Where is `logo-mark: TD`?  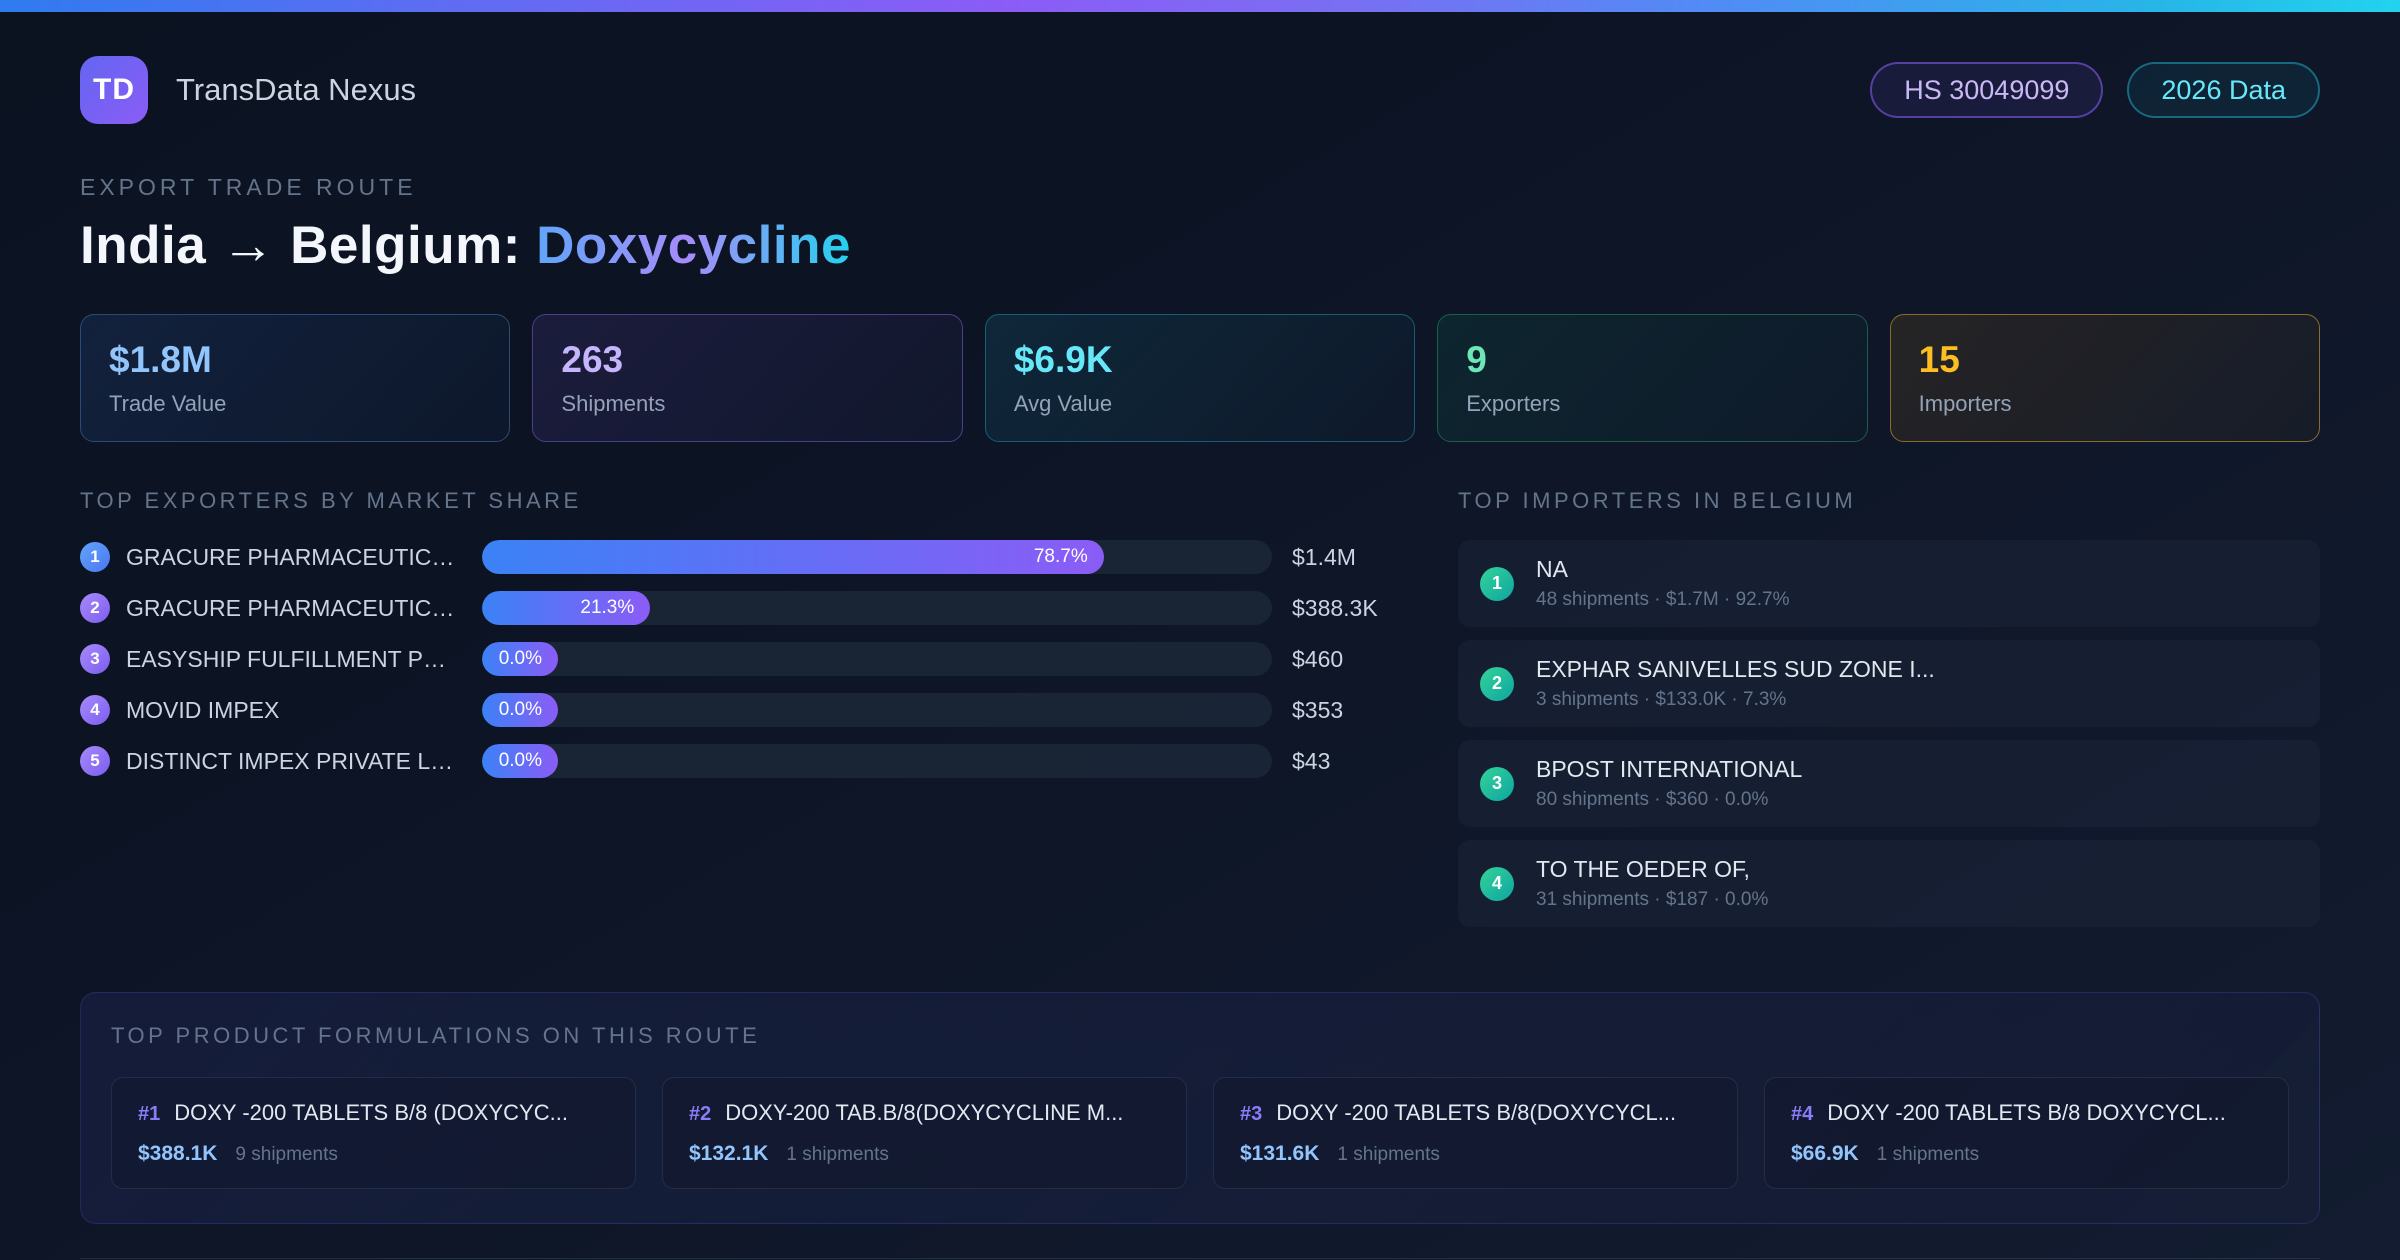
logo-mark: TD is located at coordinates (114, 90).